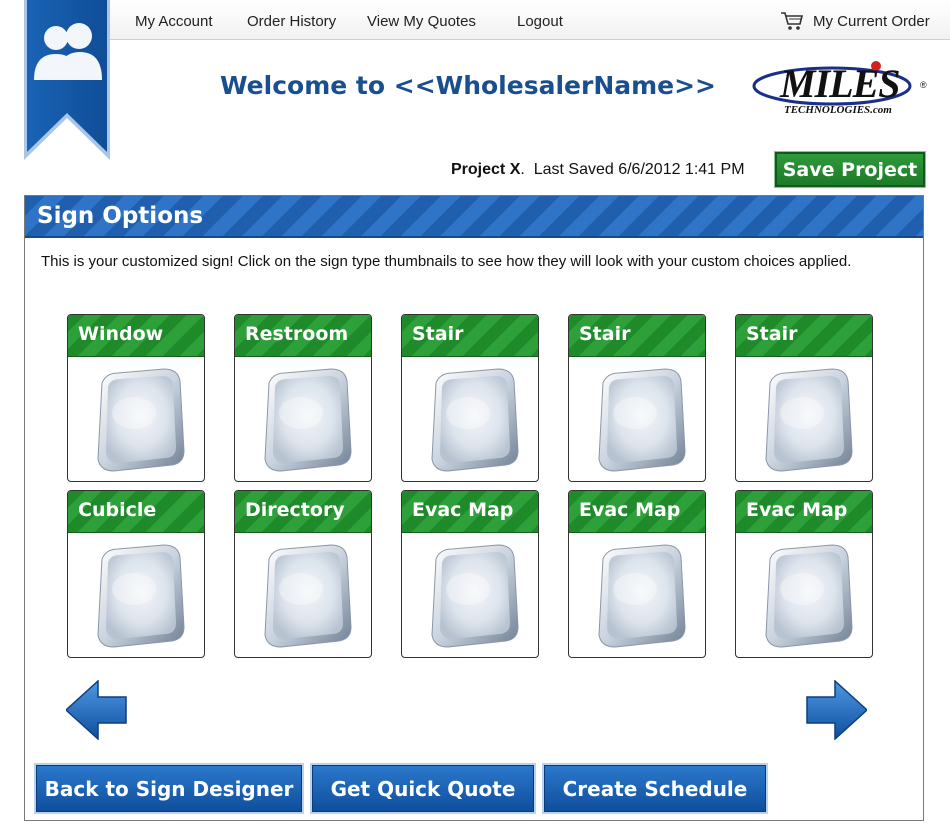  What do you see at coordinates (117, 510) in the screenshot?
I see `thumbnail-label: Cubicle` at bounding box center [117, 510].